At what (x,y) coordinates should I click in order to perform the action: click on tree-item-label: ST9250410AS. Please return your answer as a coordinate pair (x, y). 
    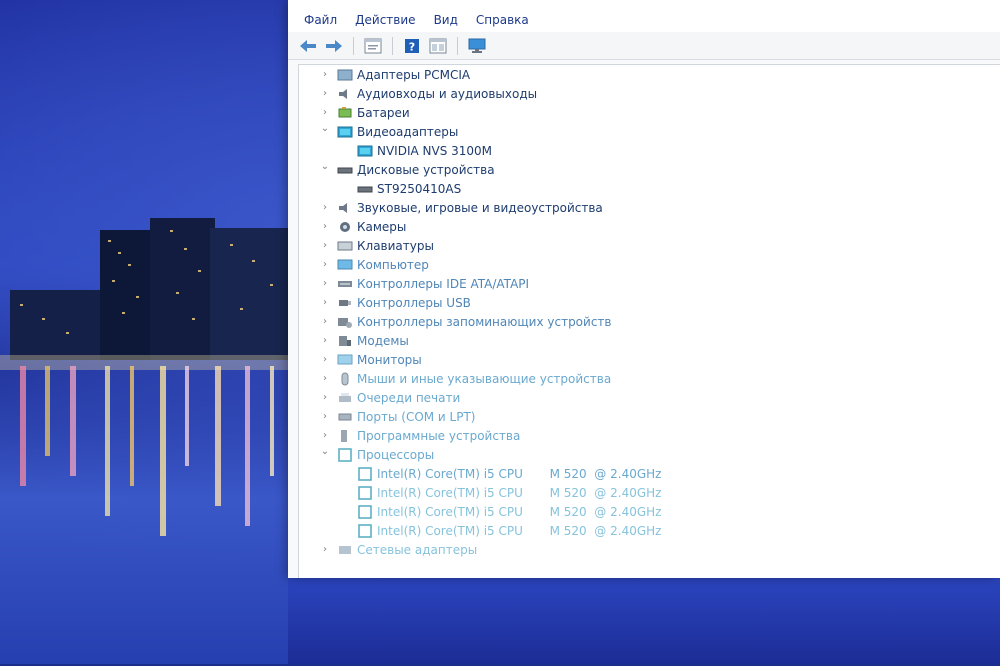
    Looking at the image, I should click on (419, 188).